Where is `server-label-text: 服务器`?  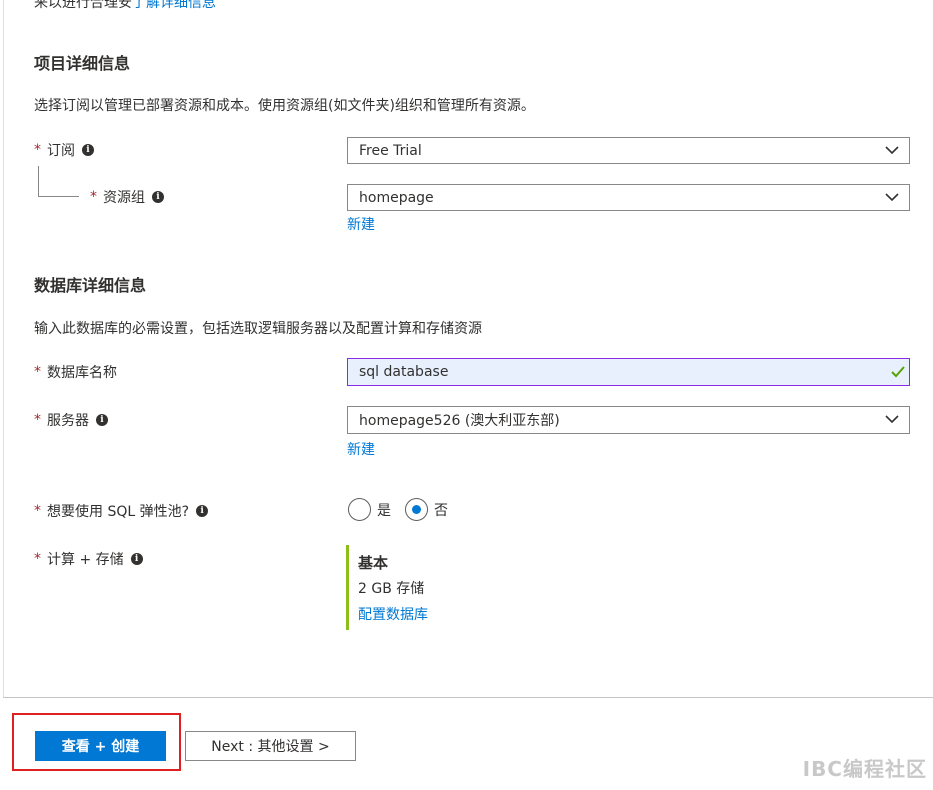
server-label-text: 服务器 is located at coordinates (68, 421).